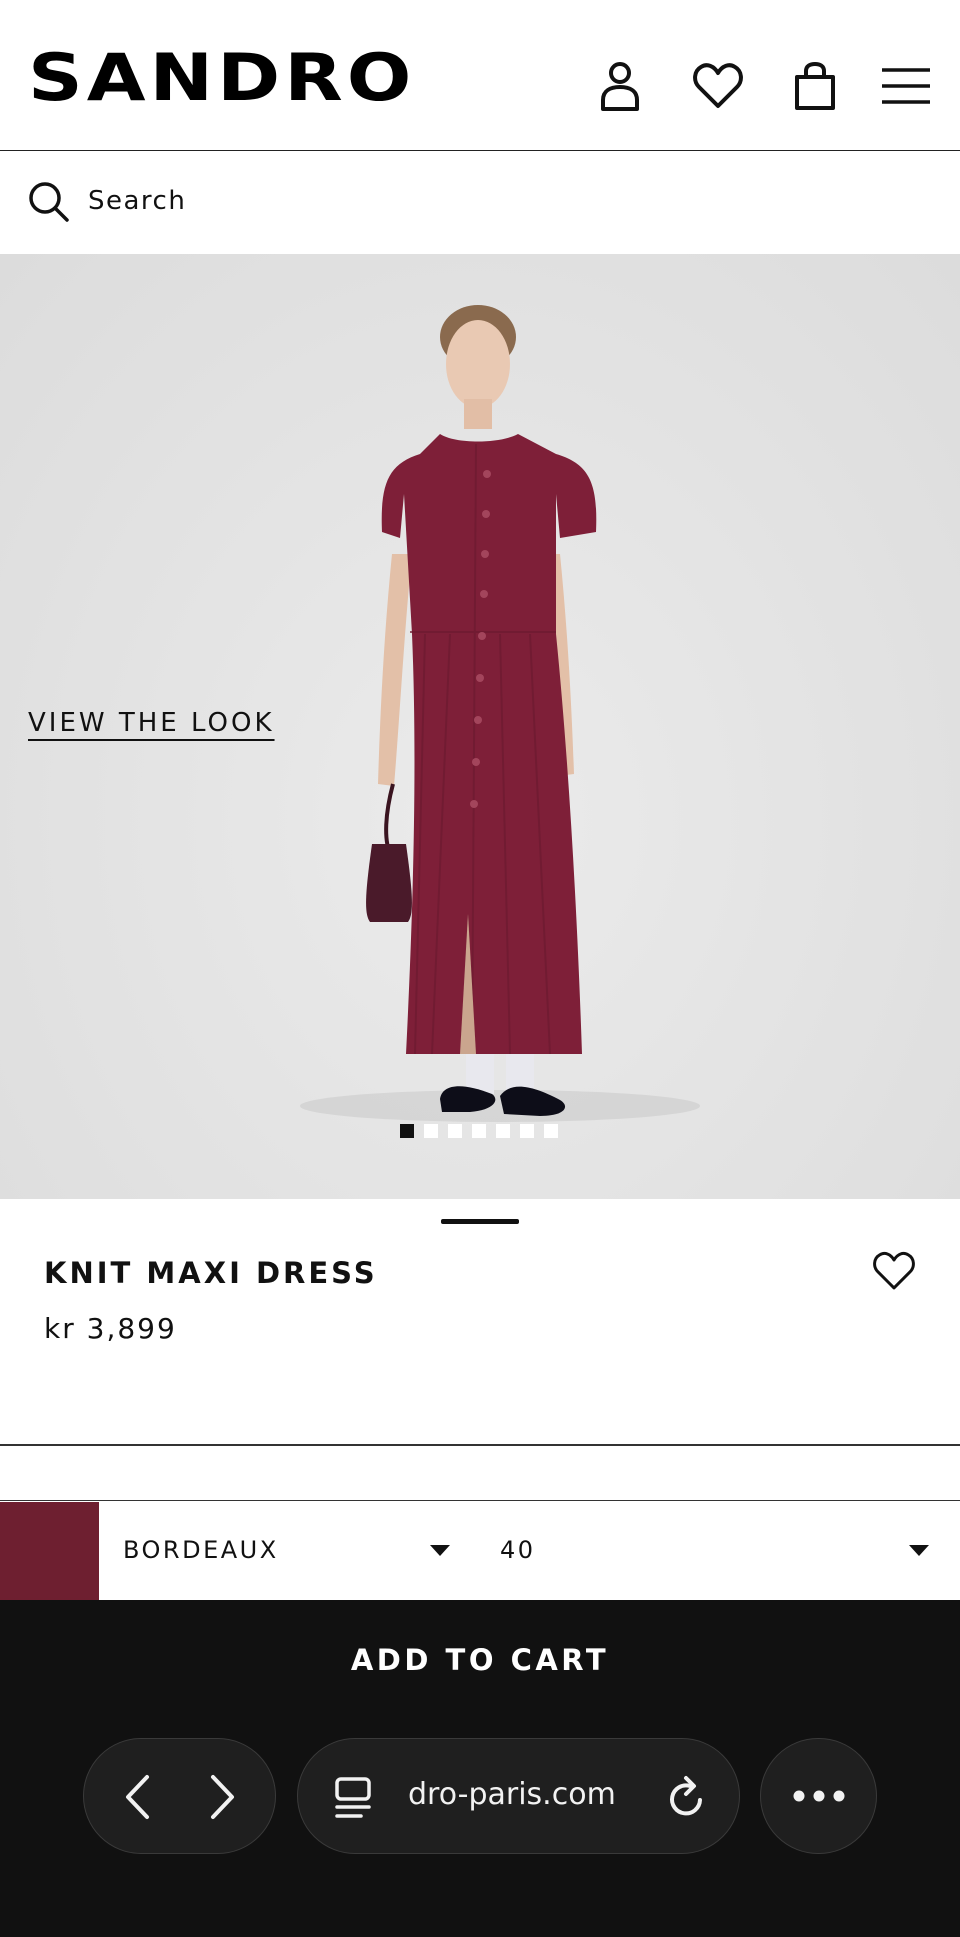  I want to click on address-bar: dro-paris.com, so click(518, 1796).